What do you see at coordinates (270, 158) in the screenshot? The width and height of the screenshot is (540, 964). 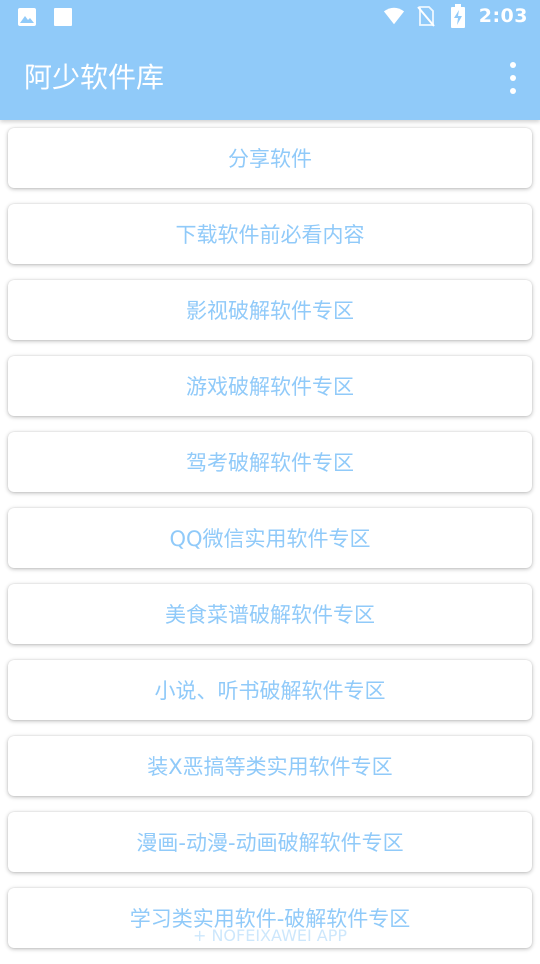 I see `menu-item-share-software: 分享软件` at bounding box center [270, 158].